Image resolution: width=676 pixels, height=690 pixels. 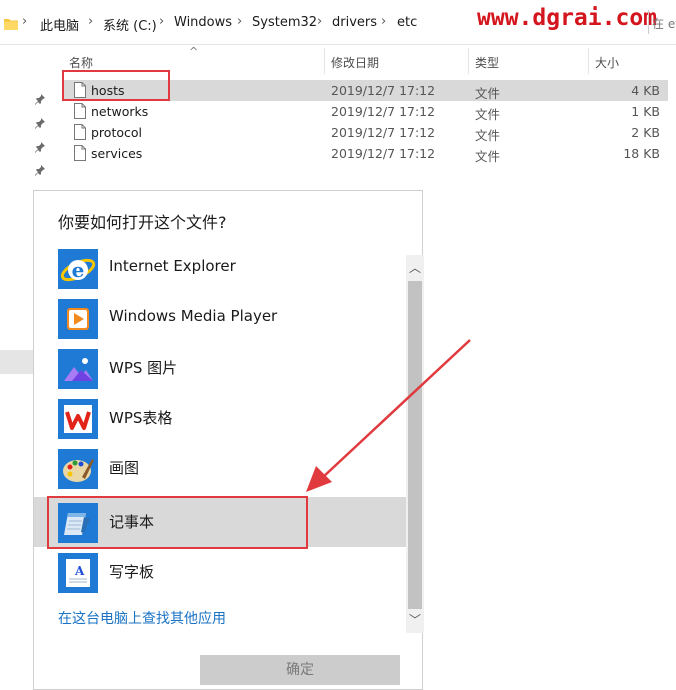 What do you see at coordinates (664, 23) in the screenshot?
I see `search-box-fragment: 在 etc` at bounding box center [664, 23].